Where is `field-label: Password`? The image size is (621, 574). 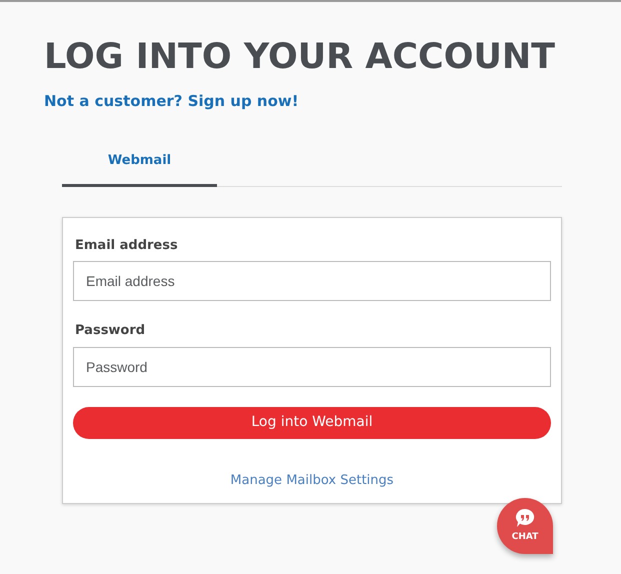
field-label: Password is located at coordinates (110, 331).